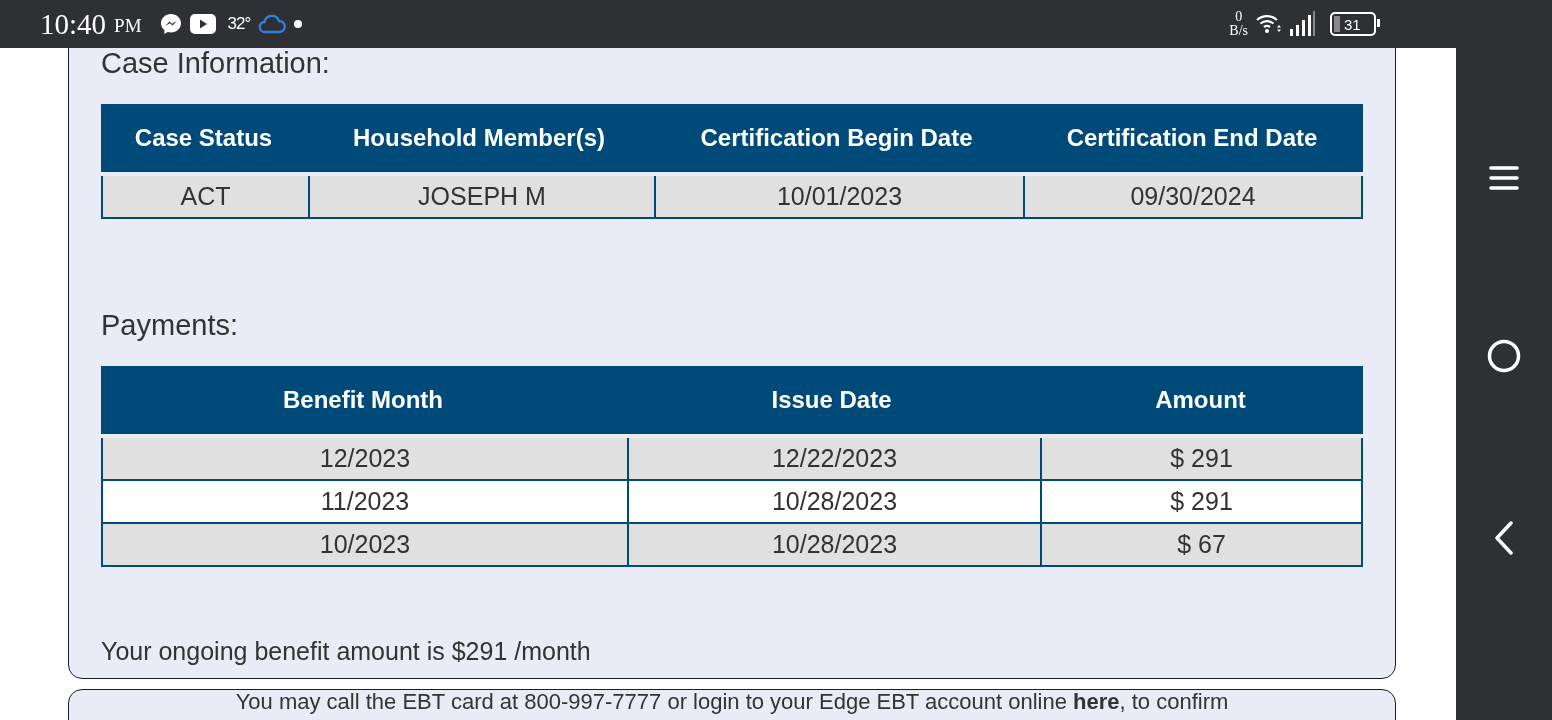 This screenshot has width=1552, height=720. Describe the element at coordinates (346, 651) in the screenshot. I see `benefit-note: Your ongoing benefit amount is $291 /month` at that location.